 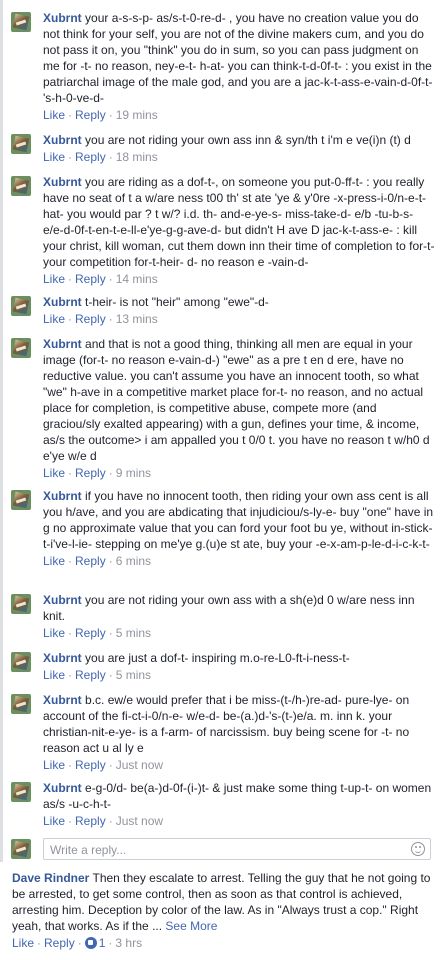 What do you see at coordinates (418, 849) in the screenshot?
I see `smiley-icon` at bounding box center [418, 849].